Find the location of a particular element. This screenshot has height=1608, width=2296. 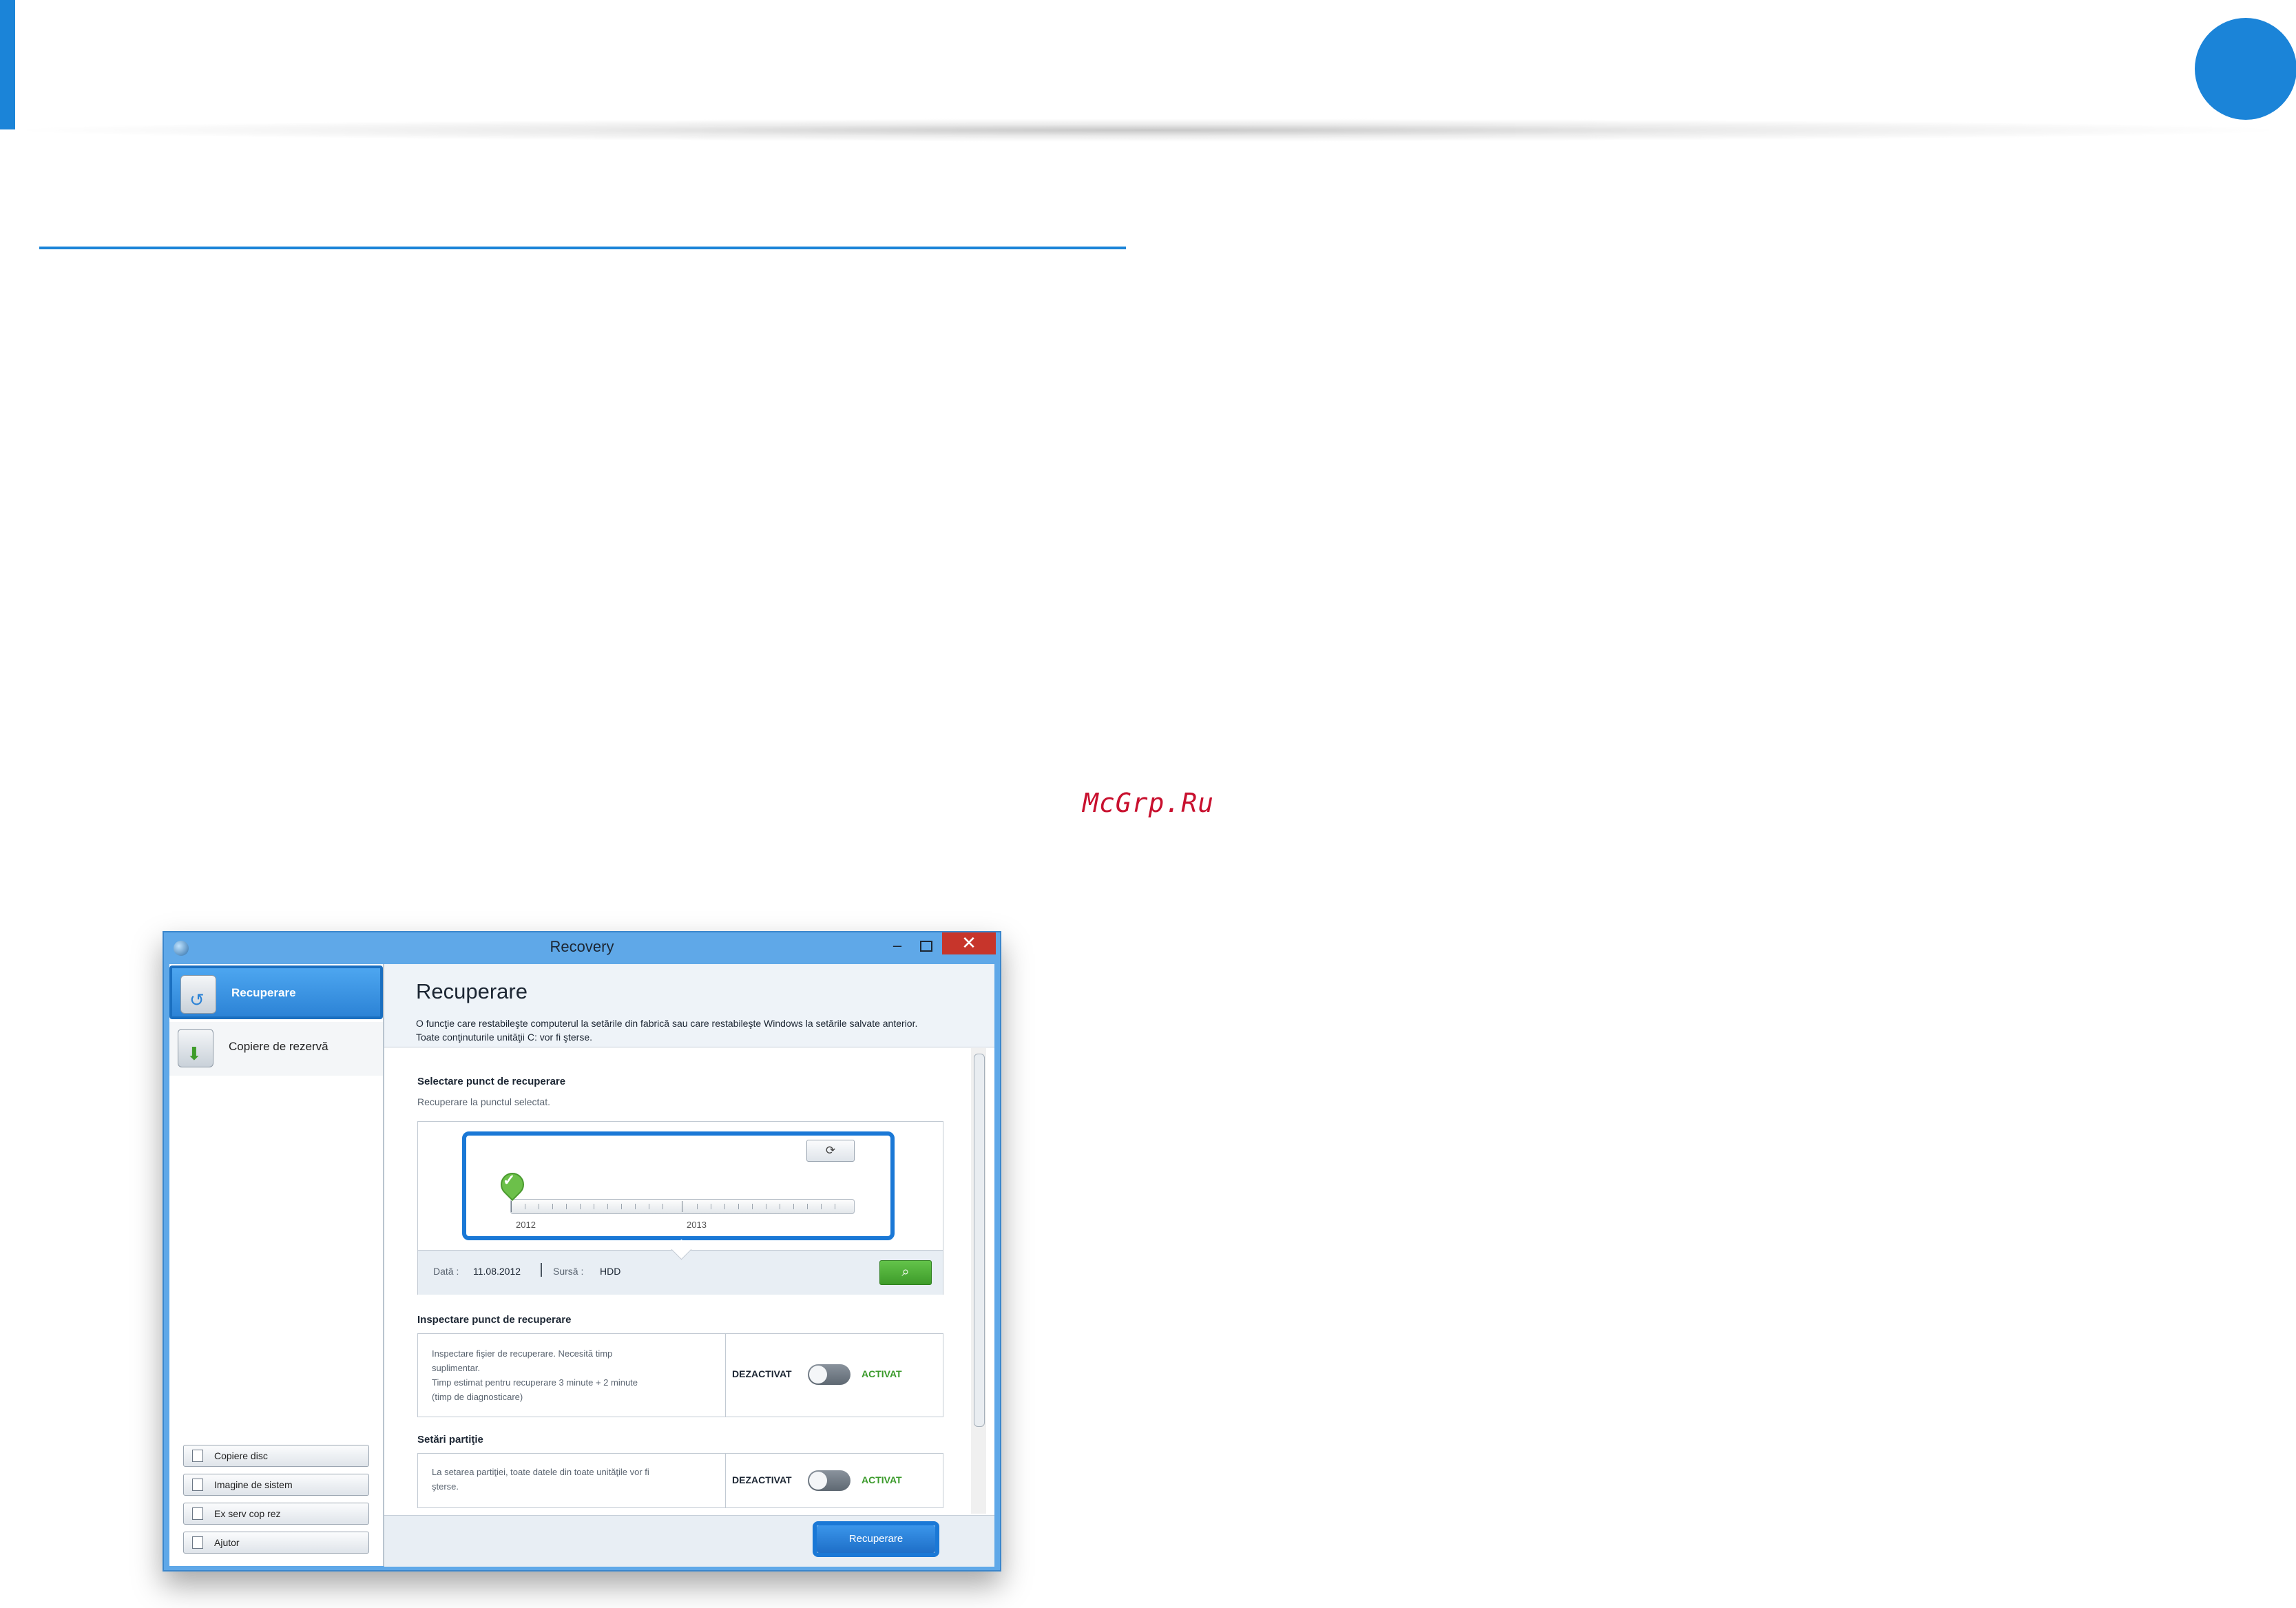

timeline-view-button: ⟳ is located at coordinates (830, 1151).